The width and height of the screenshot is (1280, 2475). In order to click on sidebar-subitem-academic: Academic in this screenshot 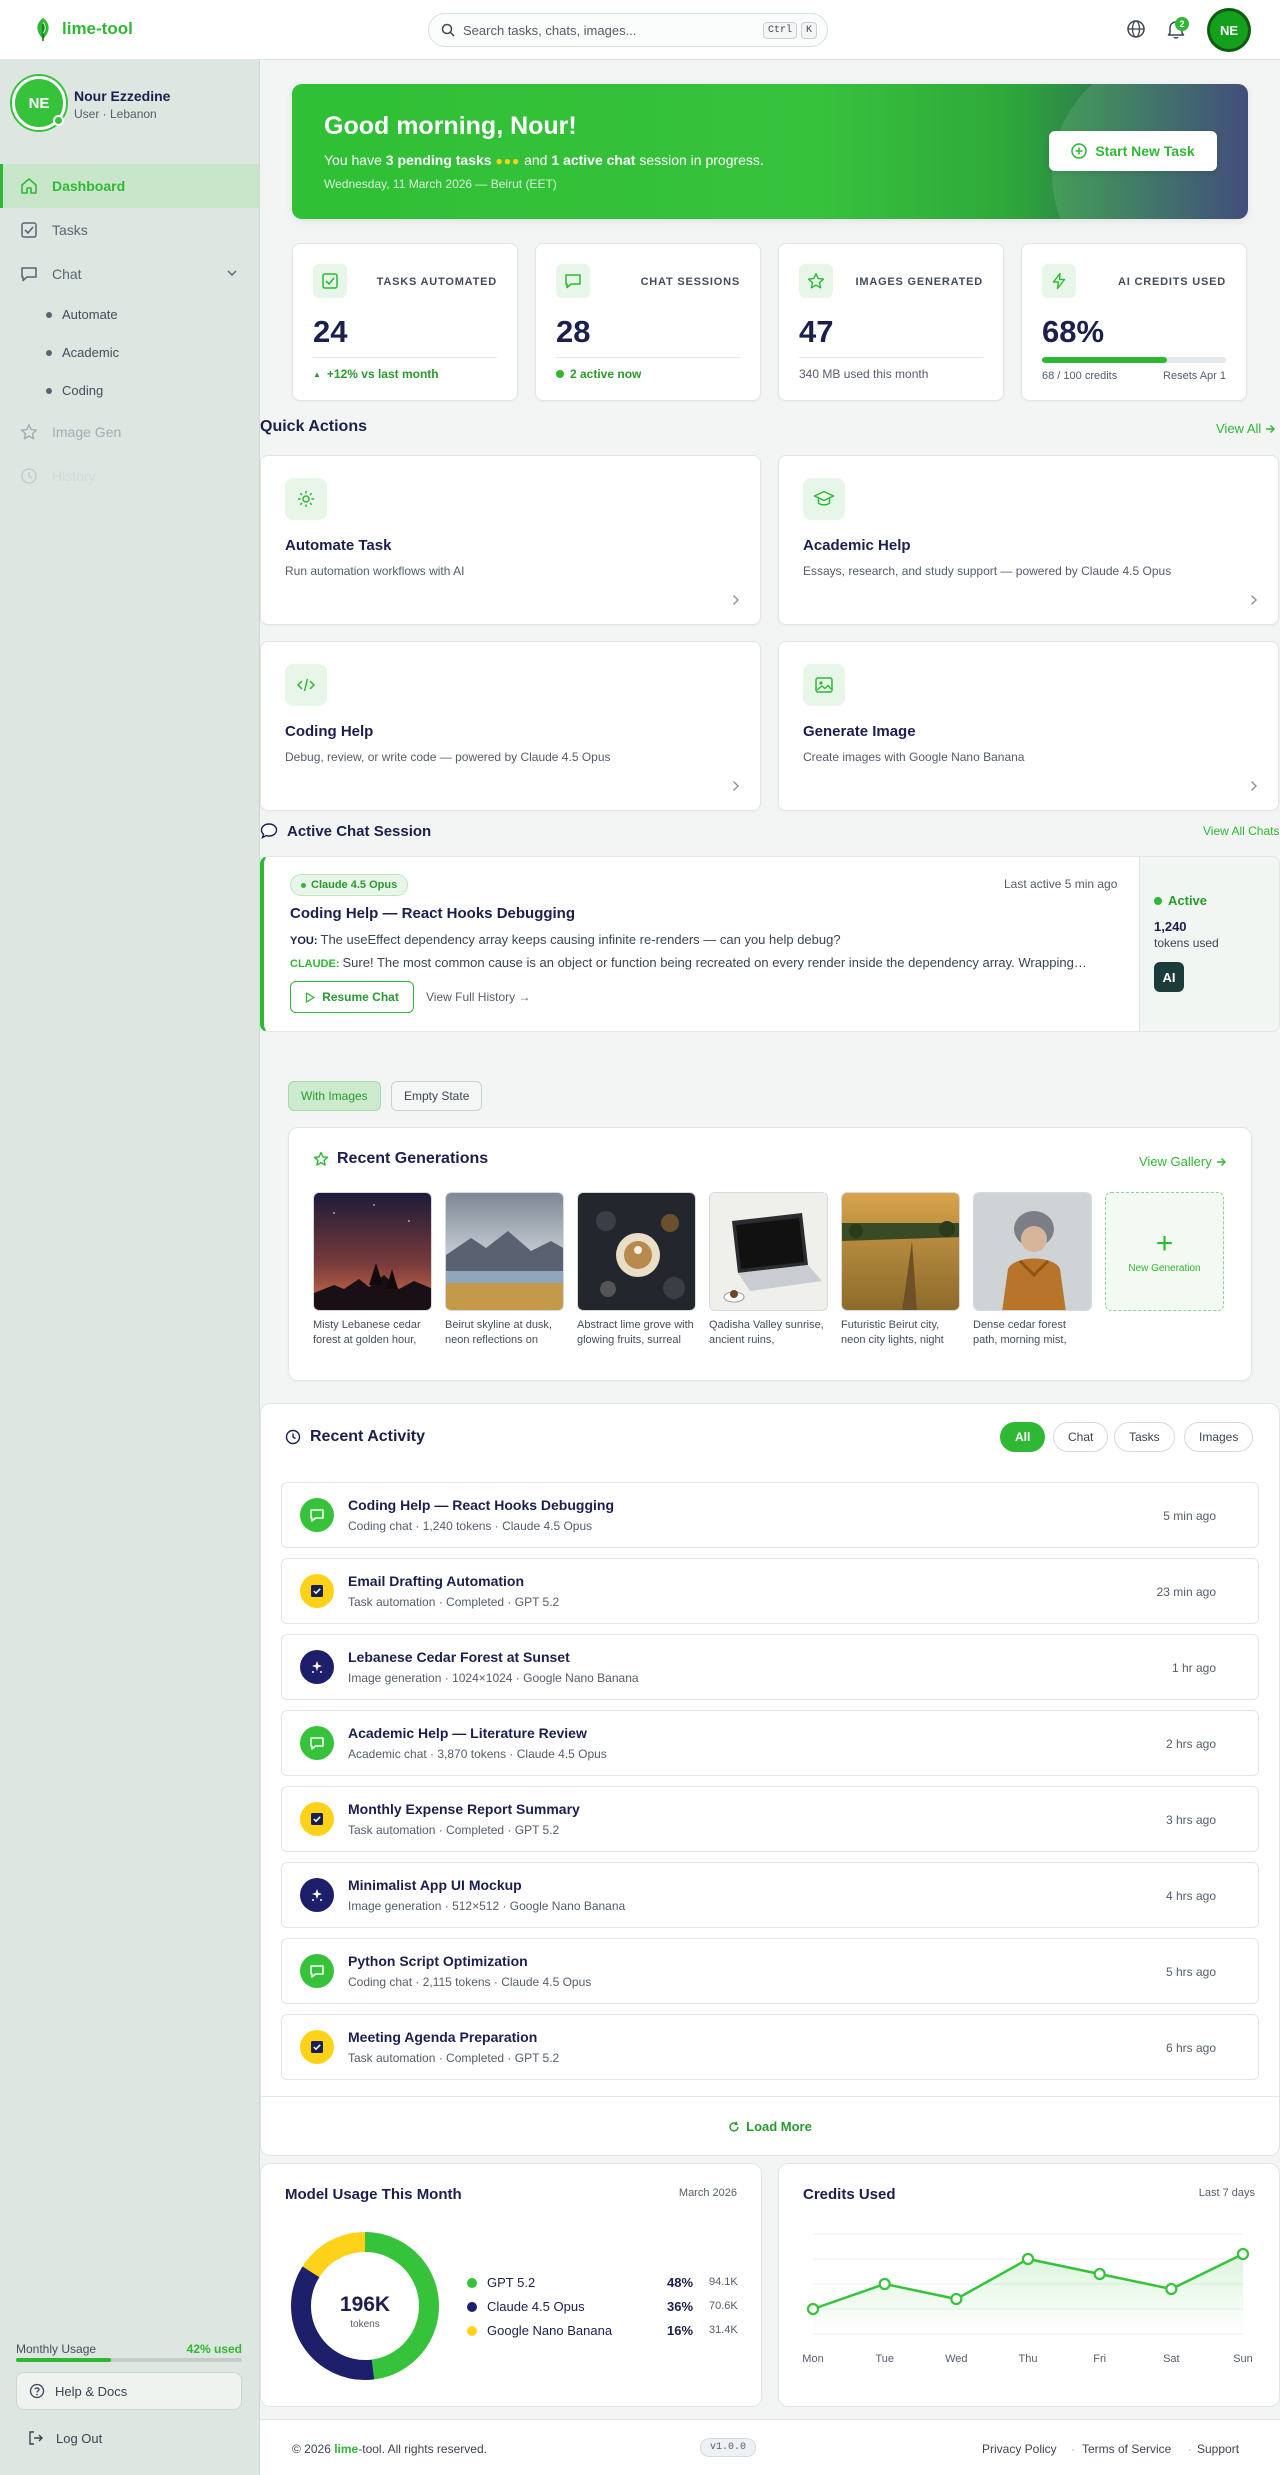, I will do `click(82, 352)`.